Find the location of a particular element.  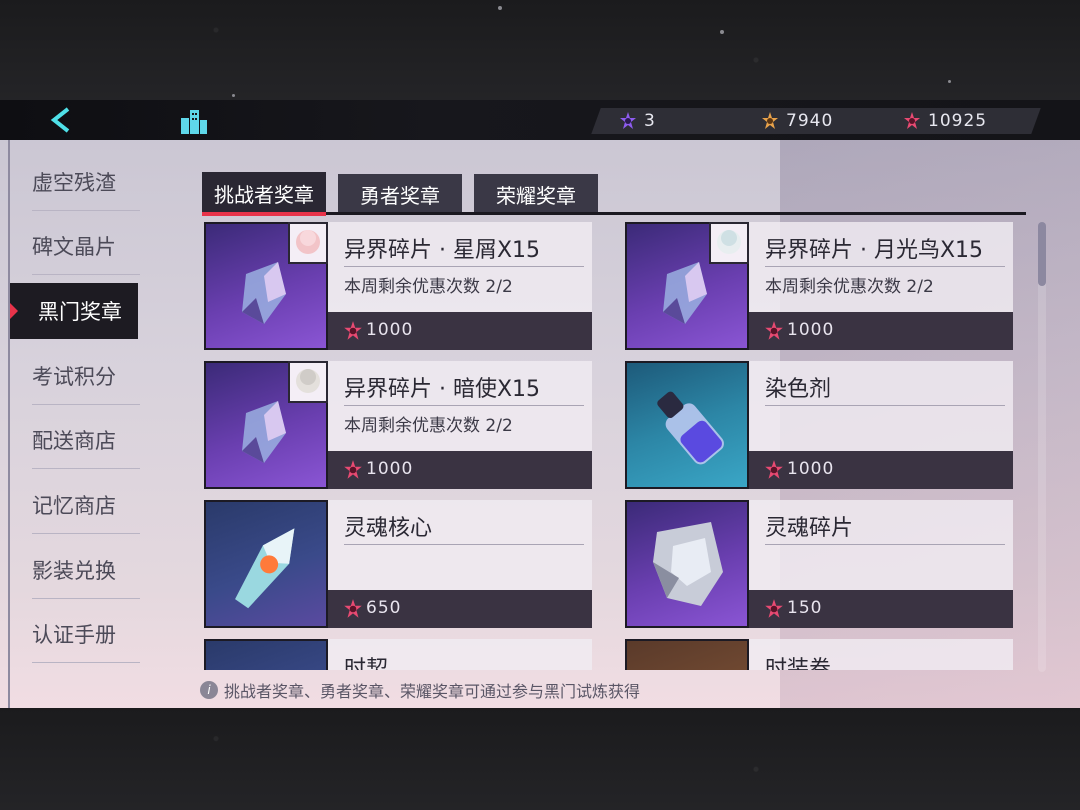

currency-value: 3 is located at coordinates (650, 121).